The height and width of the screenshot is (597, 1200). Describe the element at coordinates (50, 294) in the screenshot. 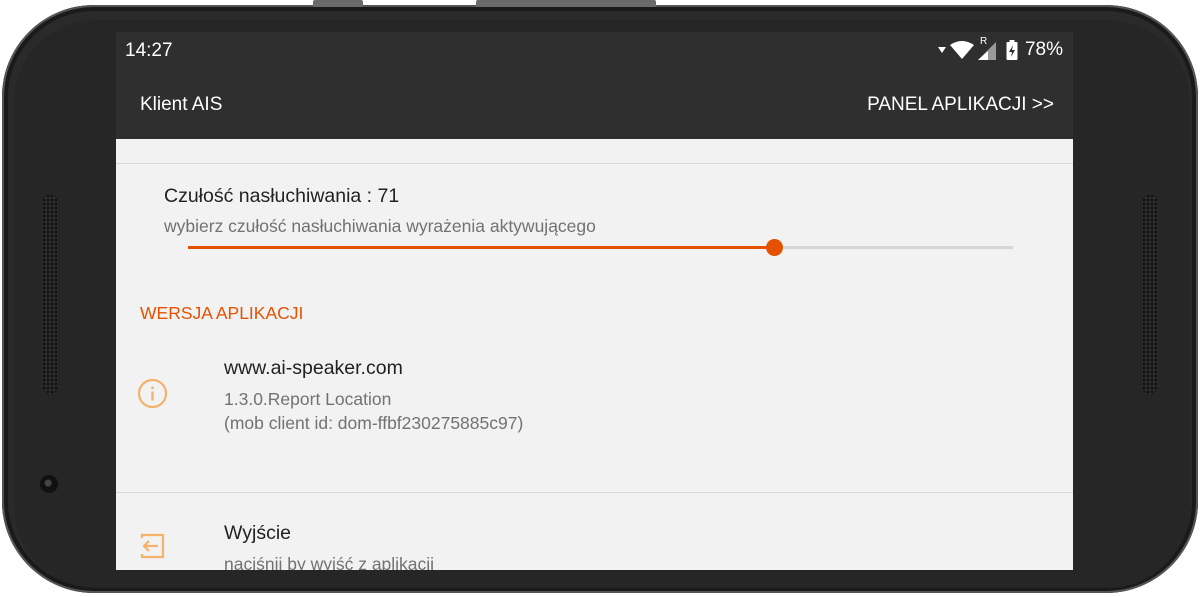

I see `phone-speaker-left` at that location.